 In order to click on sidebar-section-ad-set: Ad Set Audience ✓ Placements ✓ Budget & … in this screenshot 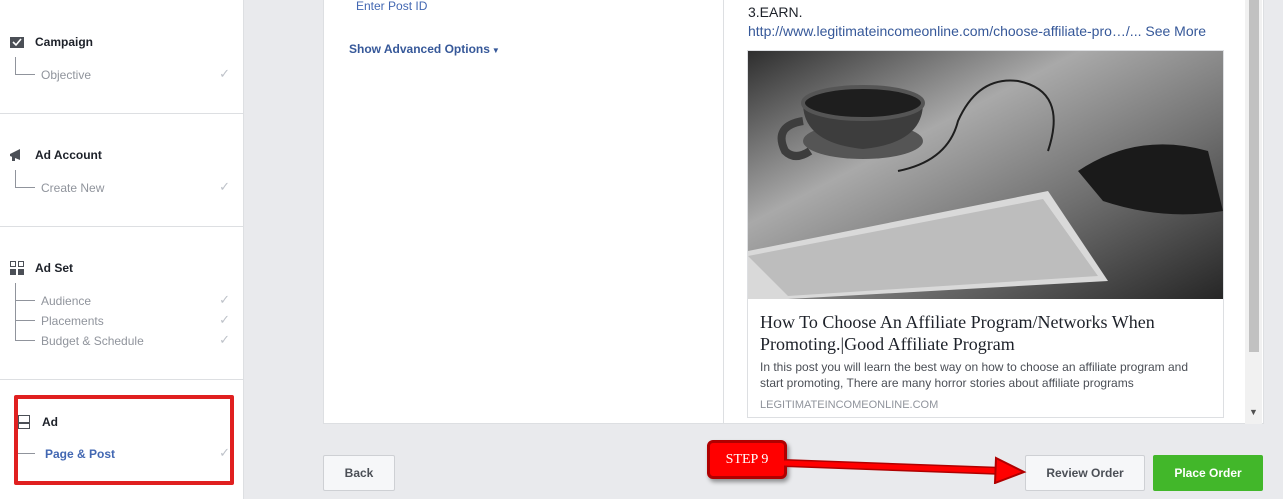, I will do `click(121, 303)`.